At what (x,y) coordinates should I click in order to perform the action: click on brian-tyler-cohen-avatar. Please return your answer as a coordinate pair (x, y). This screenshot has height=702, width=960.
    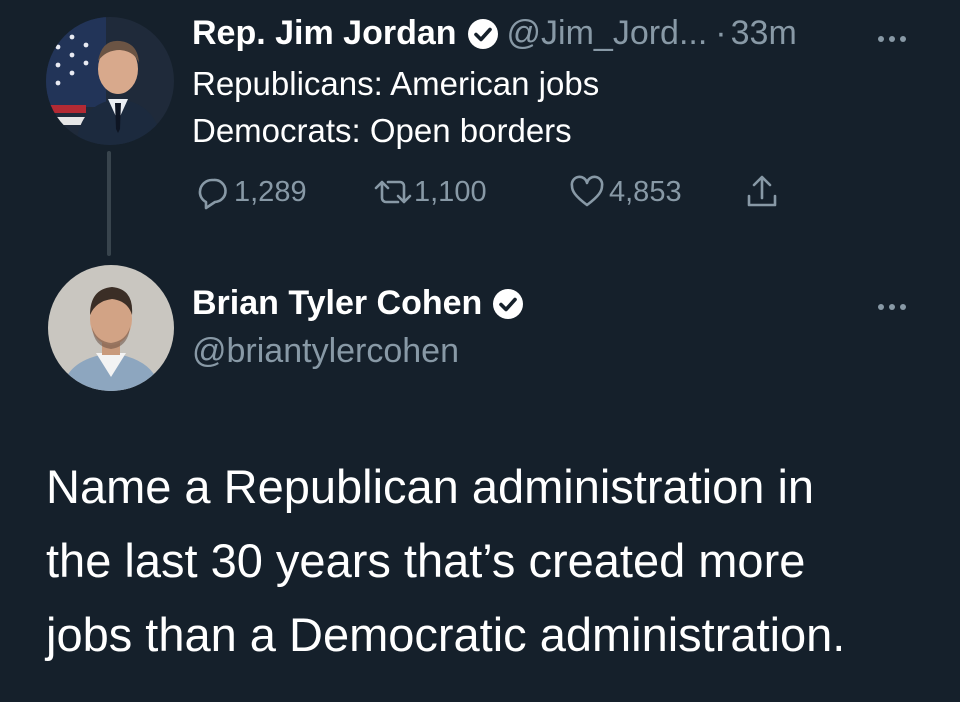
    Looking at the image, I should click on (111, 328).